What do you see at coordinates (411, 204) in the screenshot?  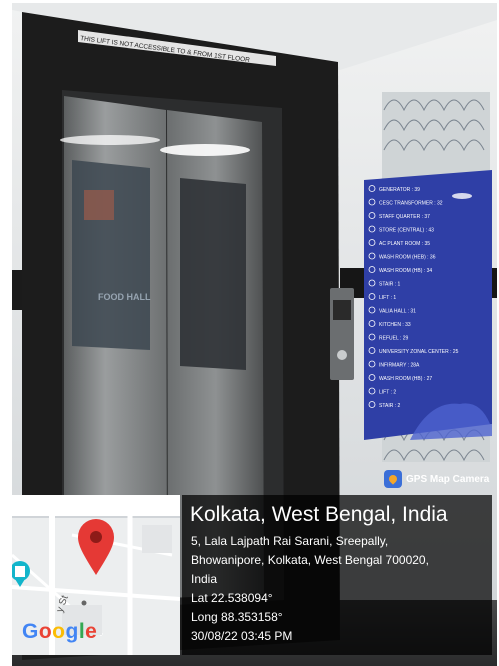 I see `directory-item: CESC TRANSFORMER : 32` at bounding box center [411, 204].